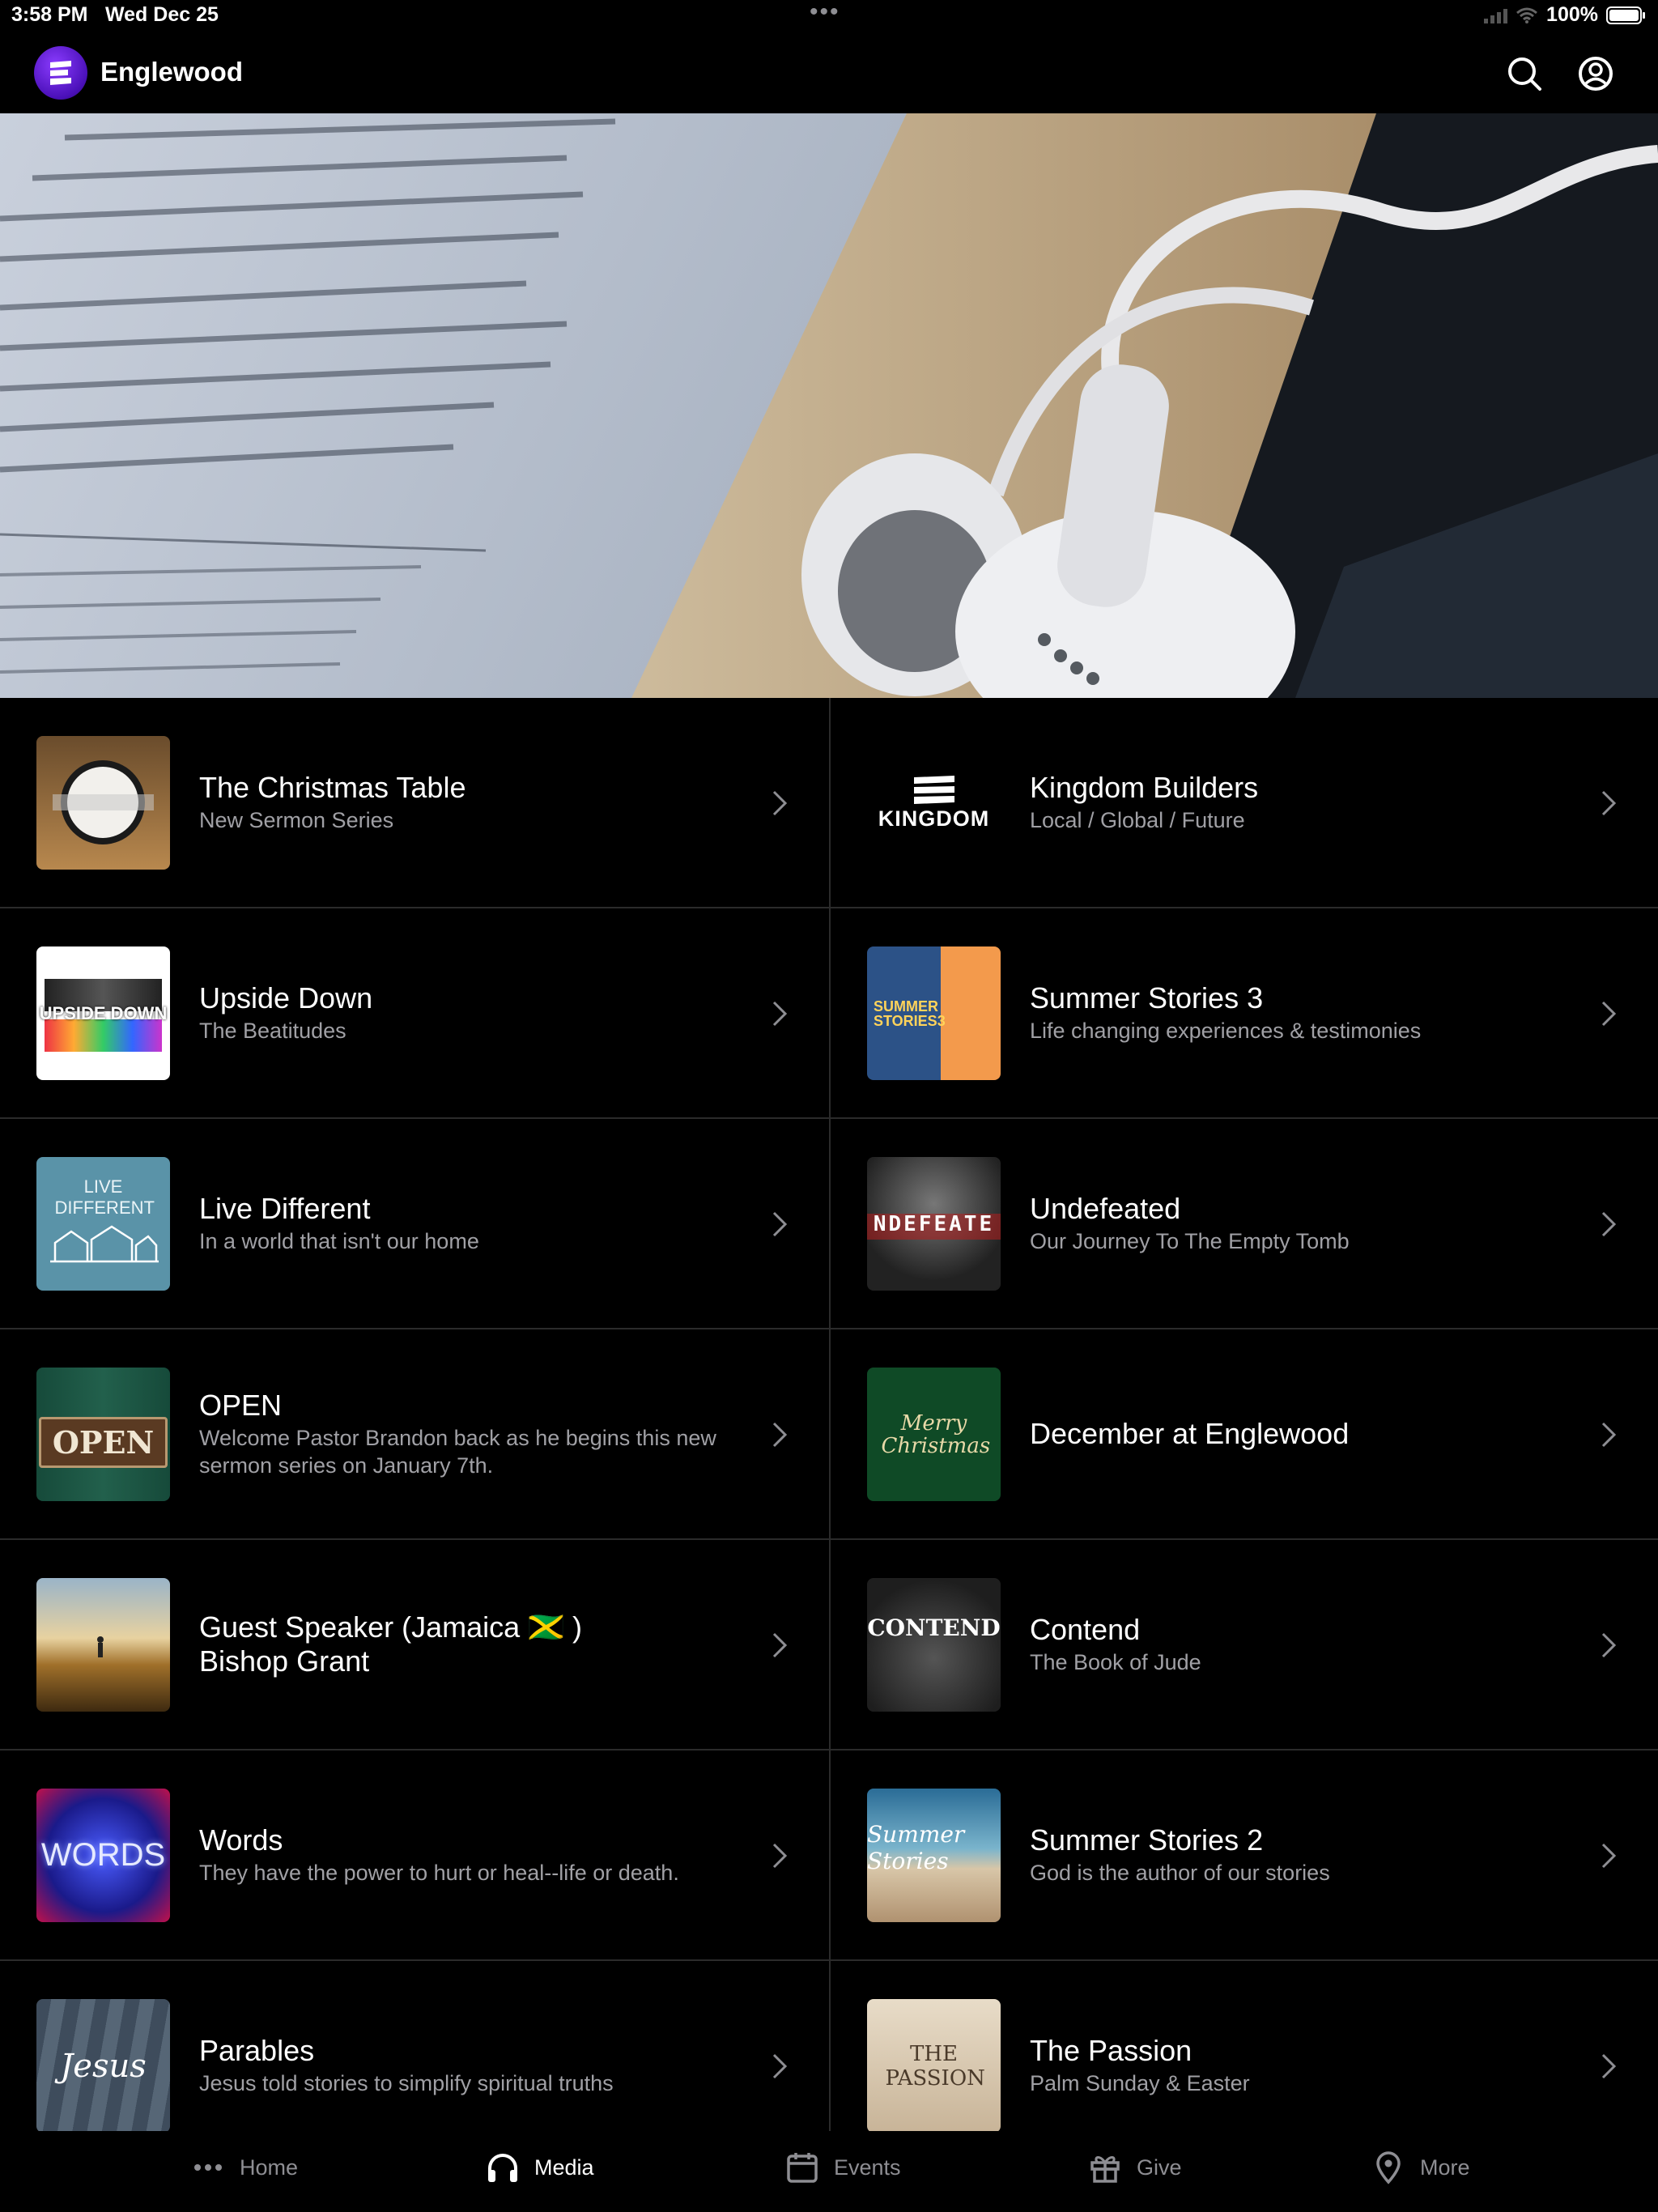  I want to click on tab-bar: Home Media Events Give More, so click(829, 2171).